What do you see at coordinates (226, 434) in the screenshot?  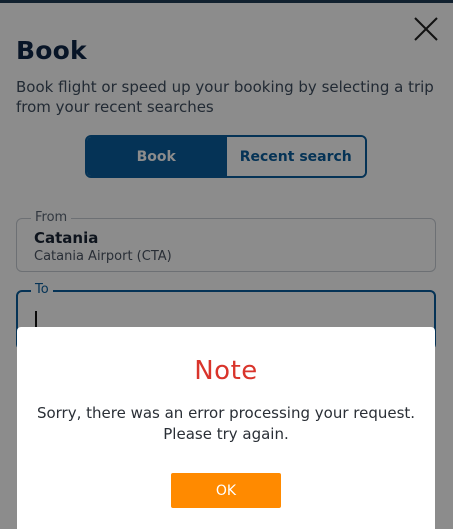 I see `dialog-message-line2: Please try again.` at bounding box center [226, 434].